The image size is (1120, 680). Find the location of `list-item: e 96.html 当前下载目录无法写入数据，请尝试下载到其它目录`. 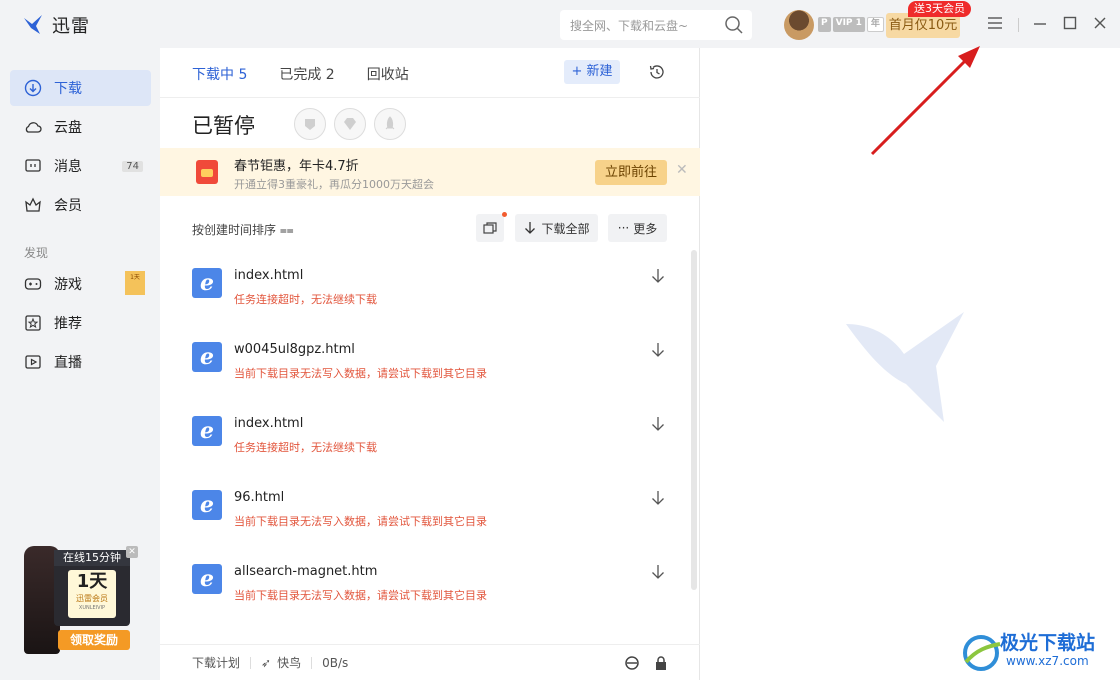

list-item: e 96.html 当前下载目录无法写入数据，请尝试下载到其它目录 is located at coordinates (425, 527).